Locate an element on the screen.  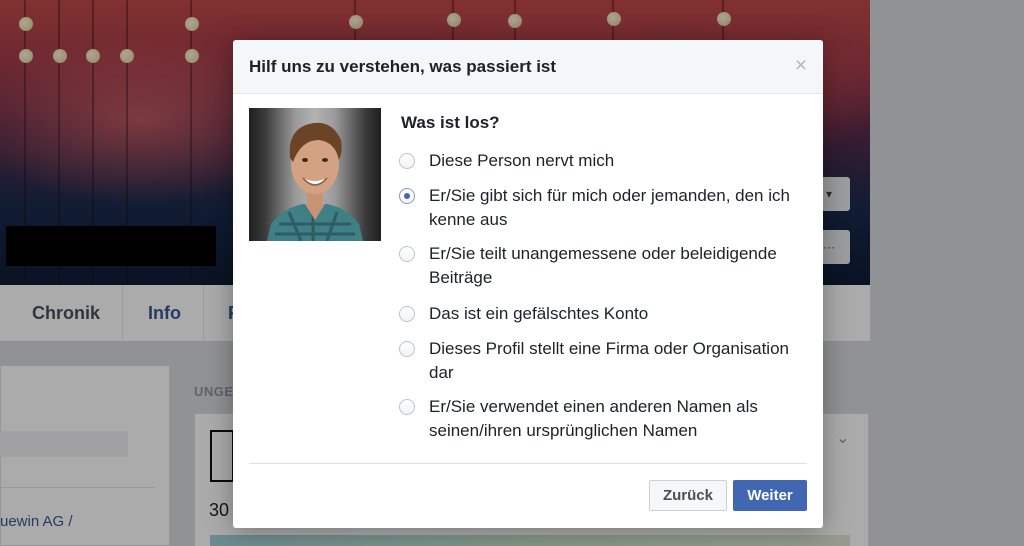
option-fake-account: Das ist ein gefälschtes Konto is located at coordinates (604, 314).